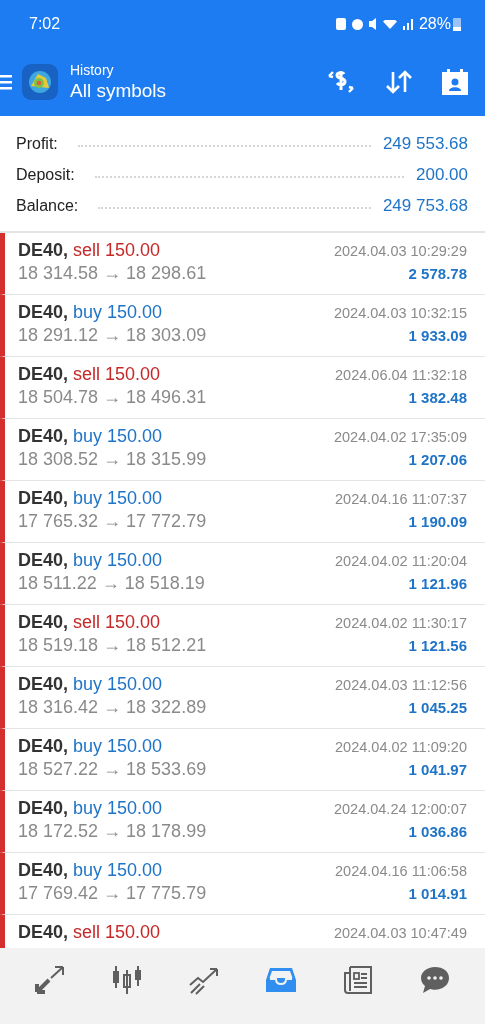 This screenshot has width=485, height=1024. What do you see at coordinates (401, 684) in the screenshot?
I see `deal-time: 2024.04.03 11:12:56` at bounding box center [401, 684].